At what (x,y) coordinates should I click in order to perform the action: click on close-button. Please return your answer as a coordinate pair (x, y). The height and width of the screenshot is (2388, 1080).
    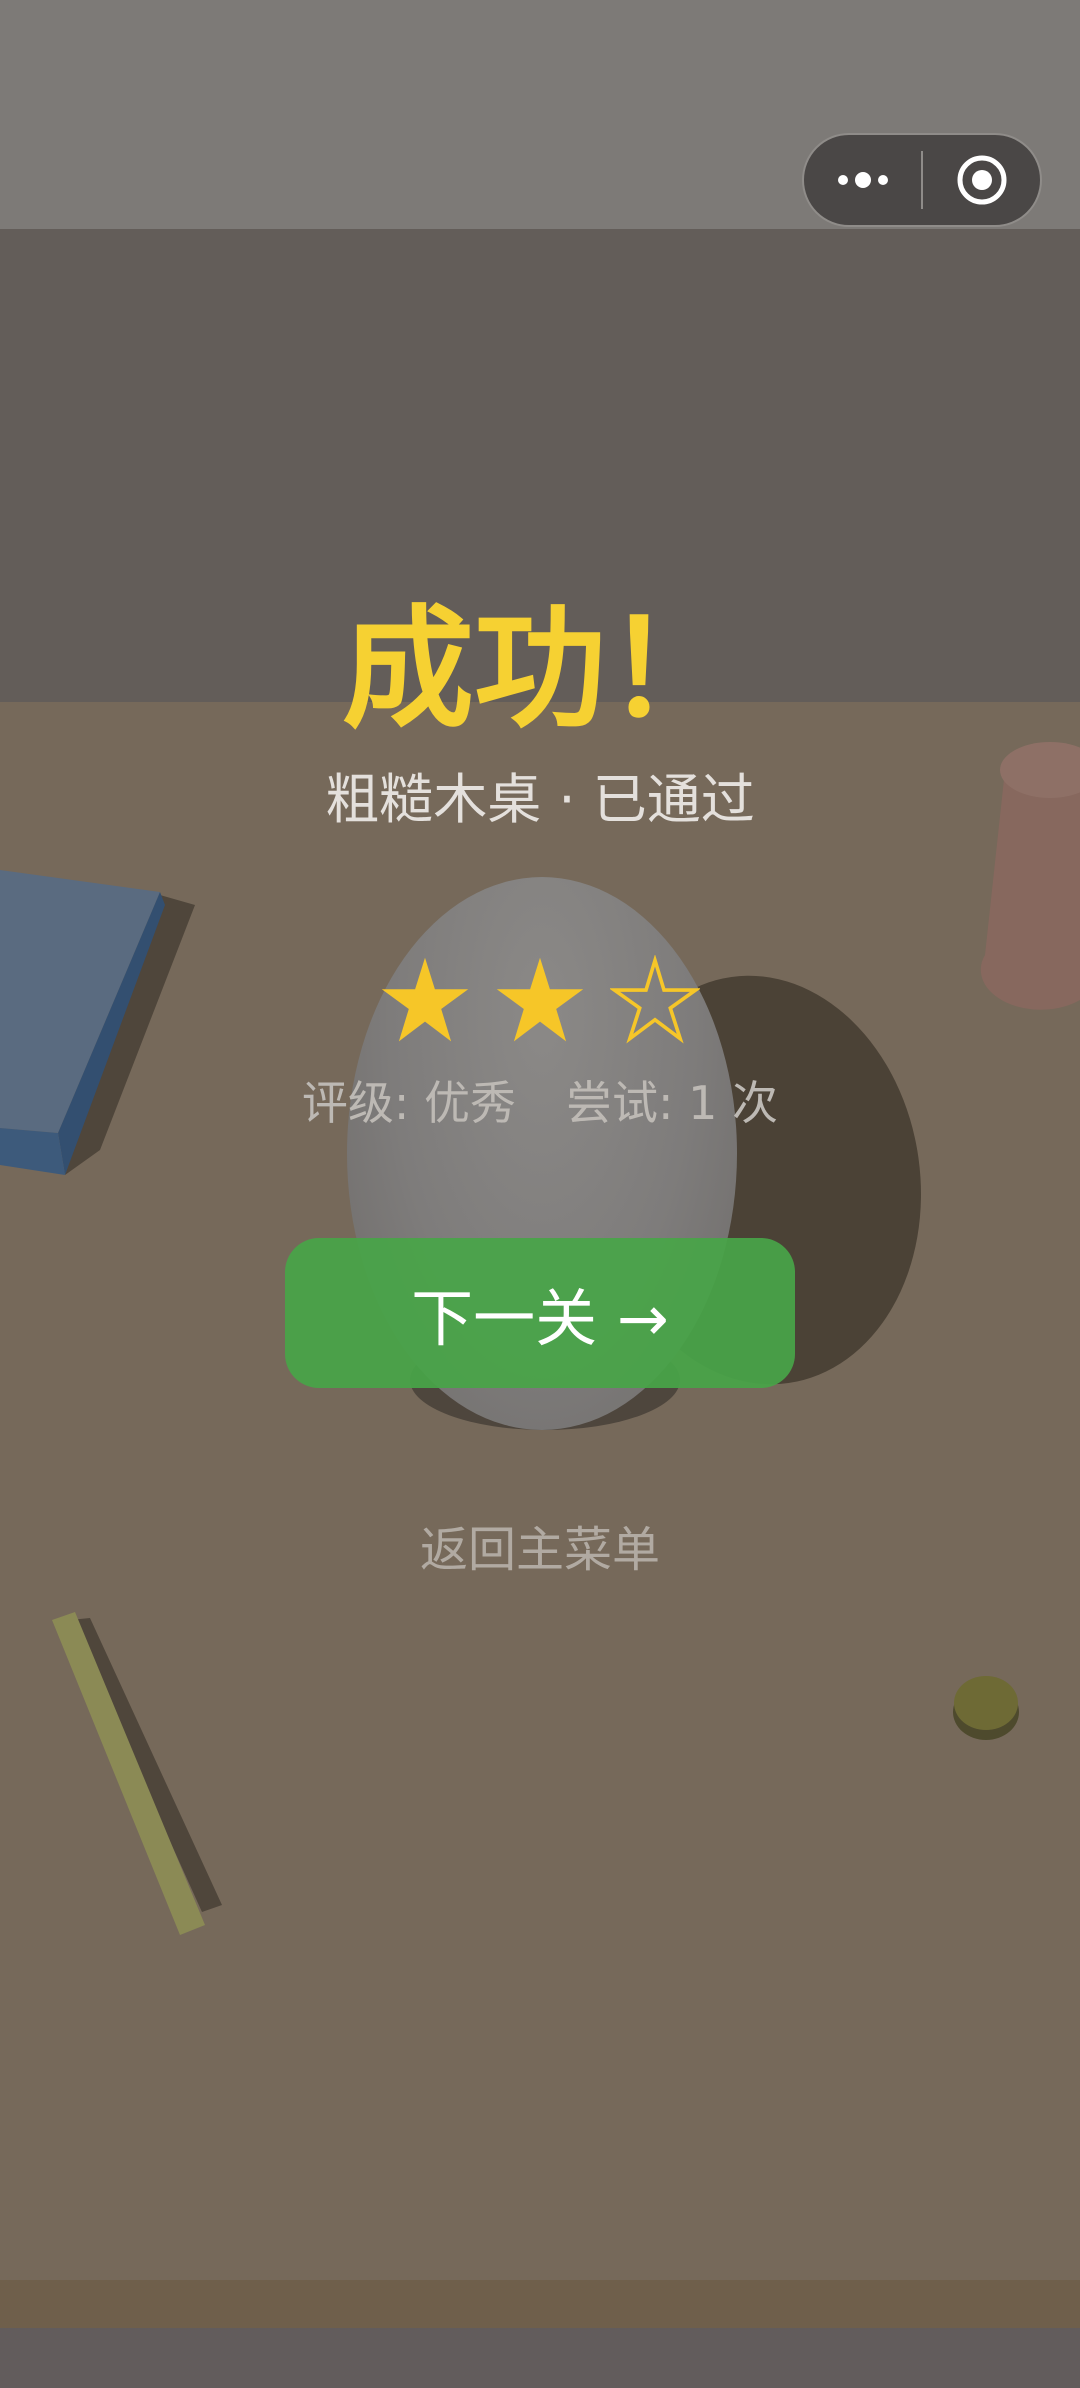
    Looking at the image, I should click on (981, 180).